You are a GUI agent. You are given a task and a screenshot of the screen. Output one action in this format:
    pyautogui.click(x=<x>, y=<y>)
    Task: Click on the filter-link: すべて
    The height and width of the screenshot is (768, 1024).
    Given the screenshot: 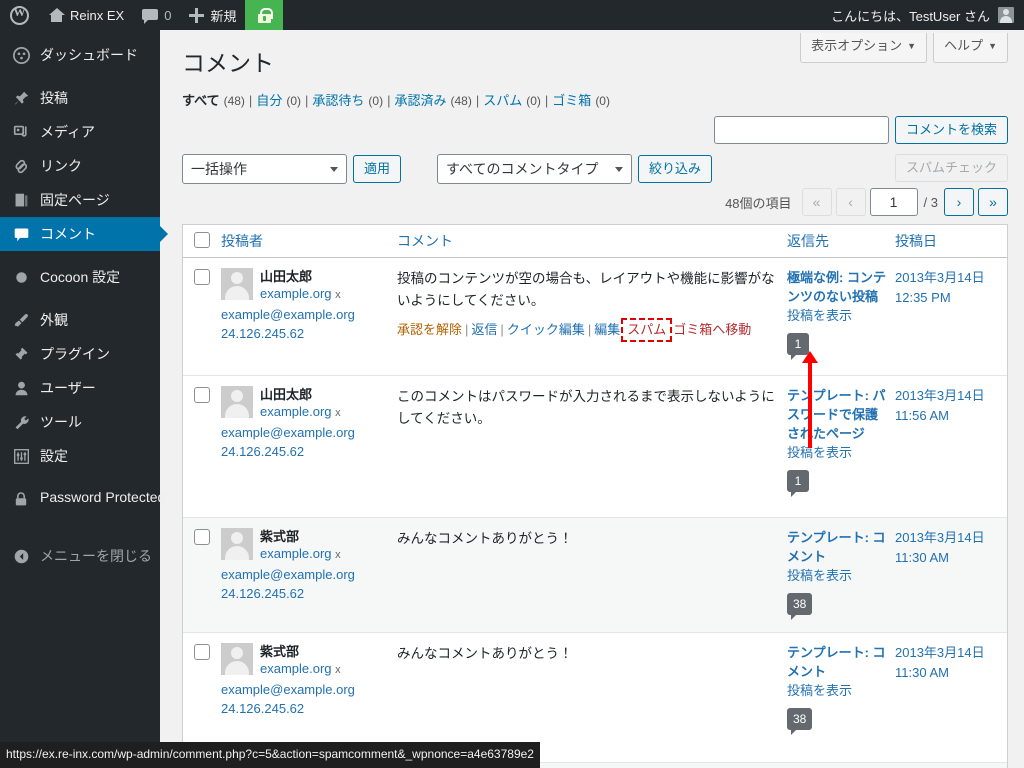 What is the action you would take?
    pyautogui.click(x=201, y=101)
    